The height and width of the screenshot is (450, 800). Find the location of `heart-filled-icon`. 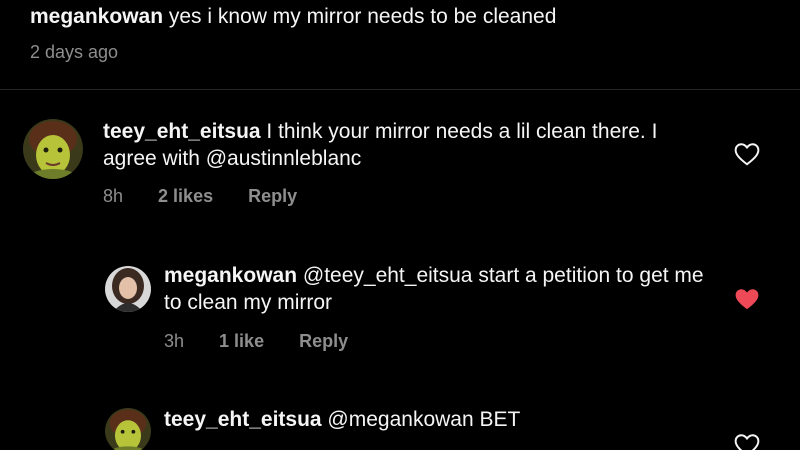

heart-filled-icon is located at coordinates (747, 299).